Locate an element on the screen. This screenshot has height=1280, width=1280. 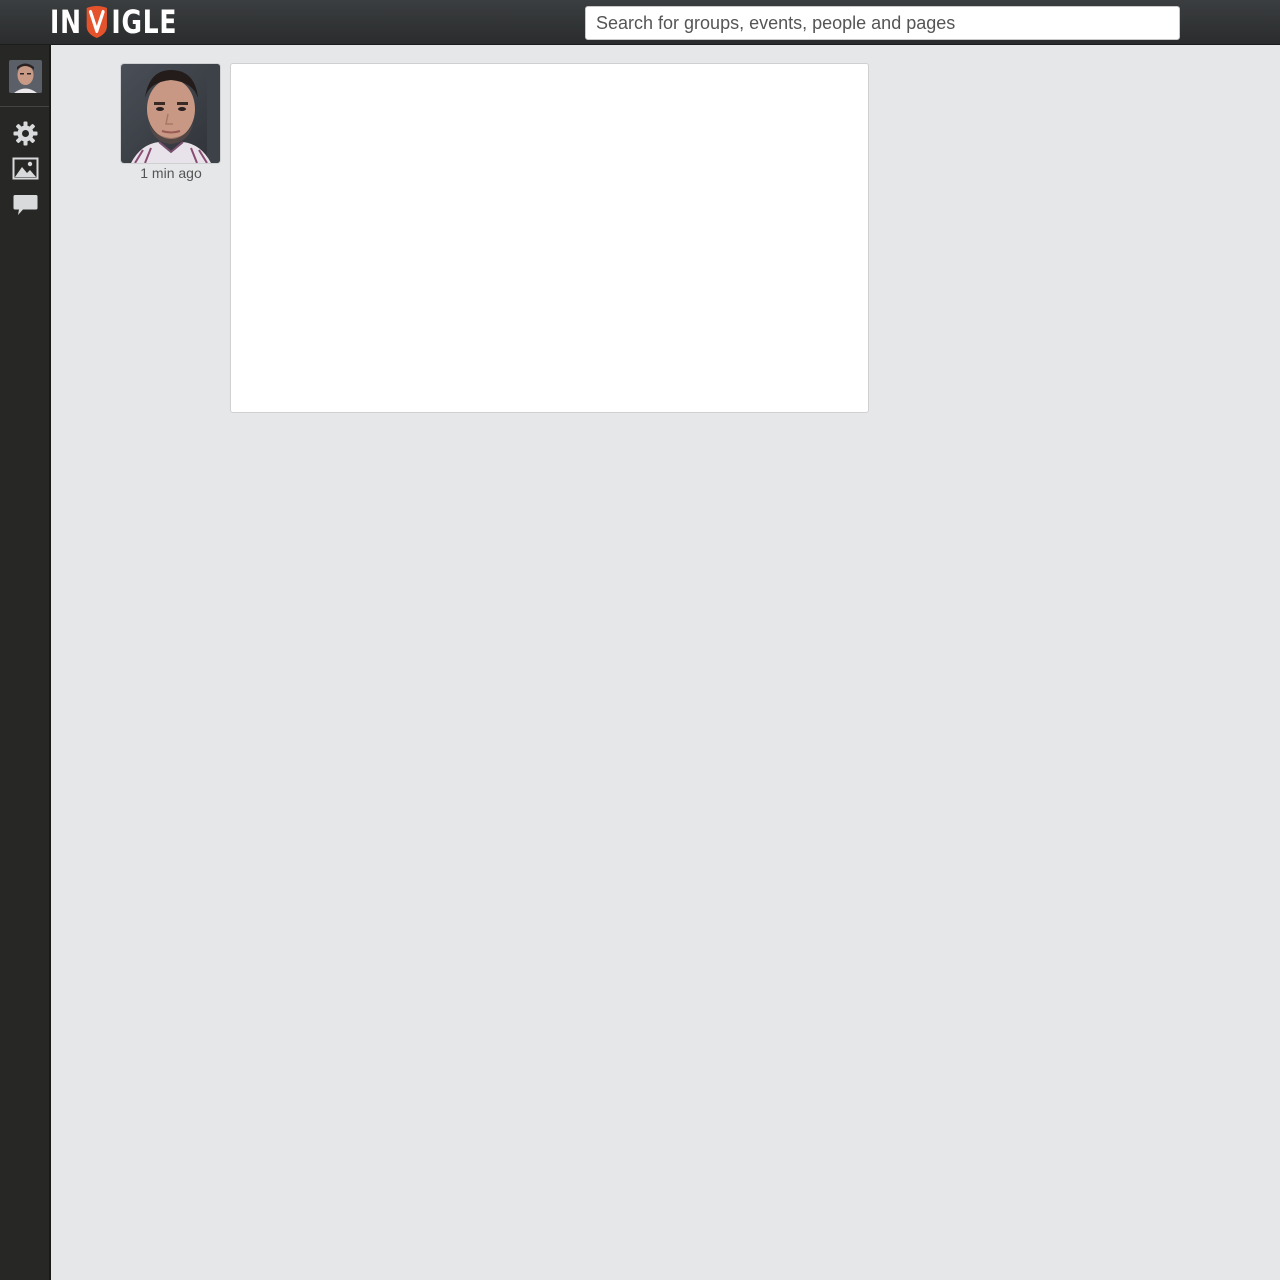
user-avatar-image is located at coordinates (25, 76).